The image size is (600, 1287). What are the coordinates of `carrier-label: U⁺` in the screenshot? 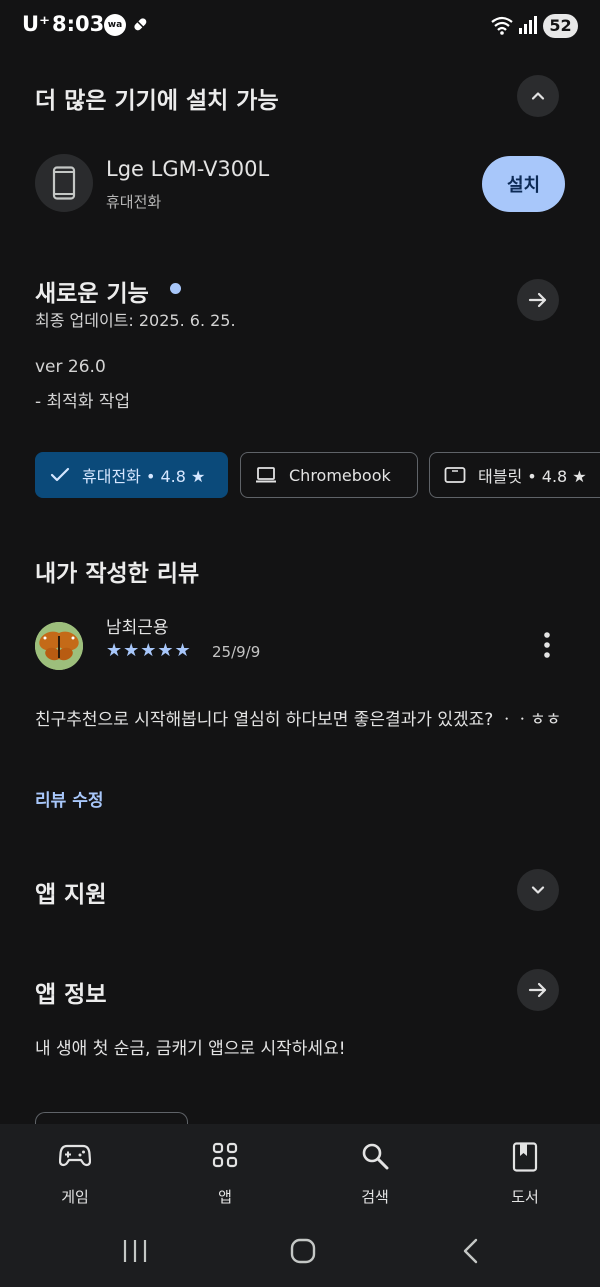 It's located at (36, 24).